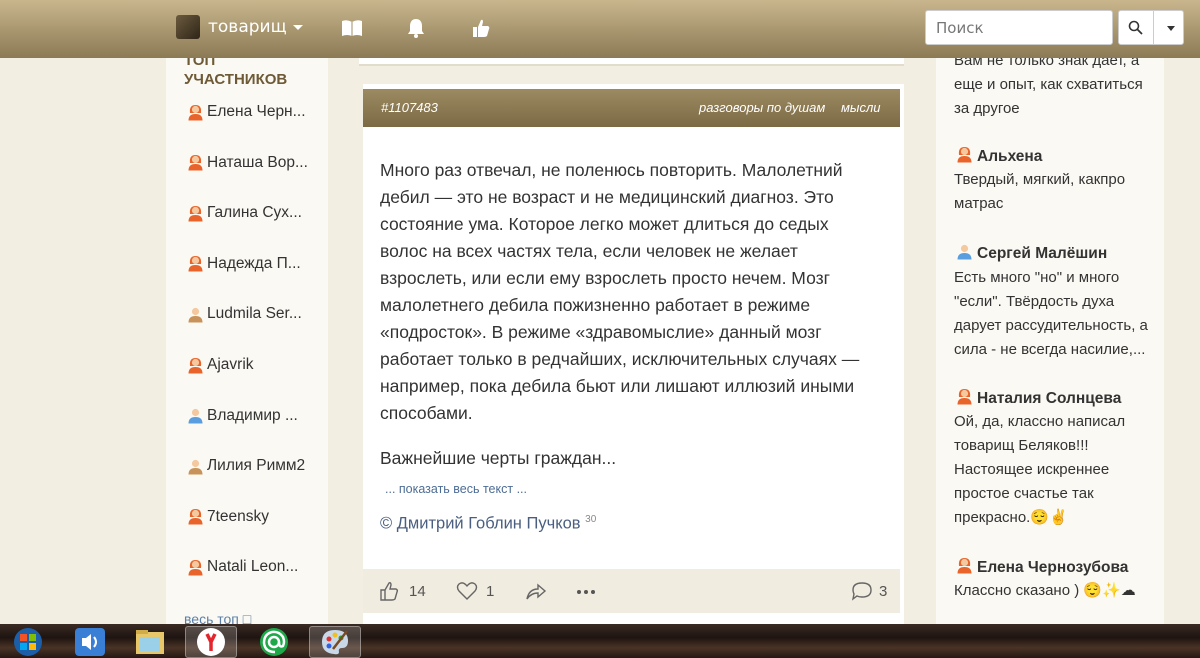 This screenshot has height=658, width=1200. I want to click on palette-icon, so click(335, 642).